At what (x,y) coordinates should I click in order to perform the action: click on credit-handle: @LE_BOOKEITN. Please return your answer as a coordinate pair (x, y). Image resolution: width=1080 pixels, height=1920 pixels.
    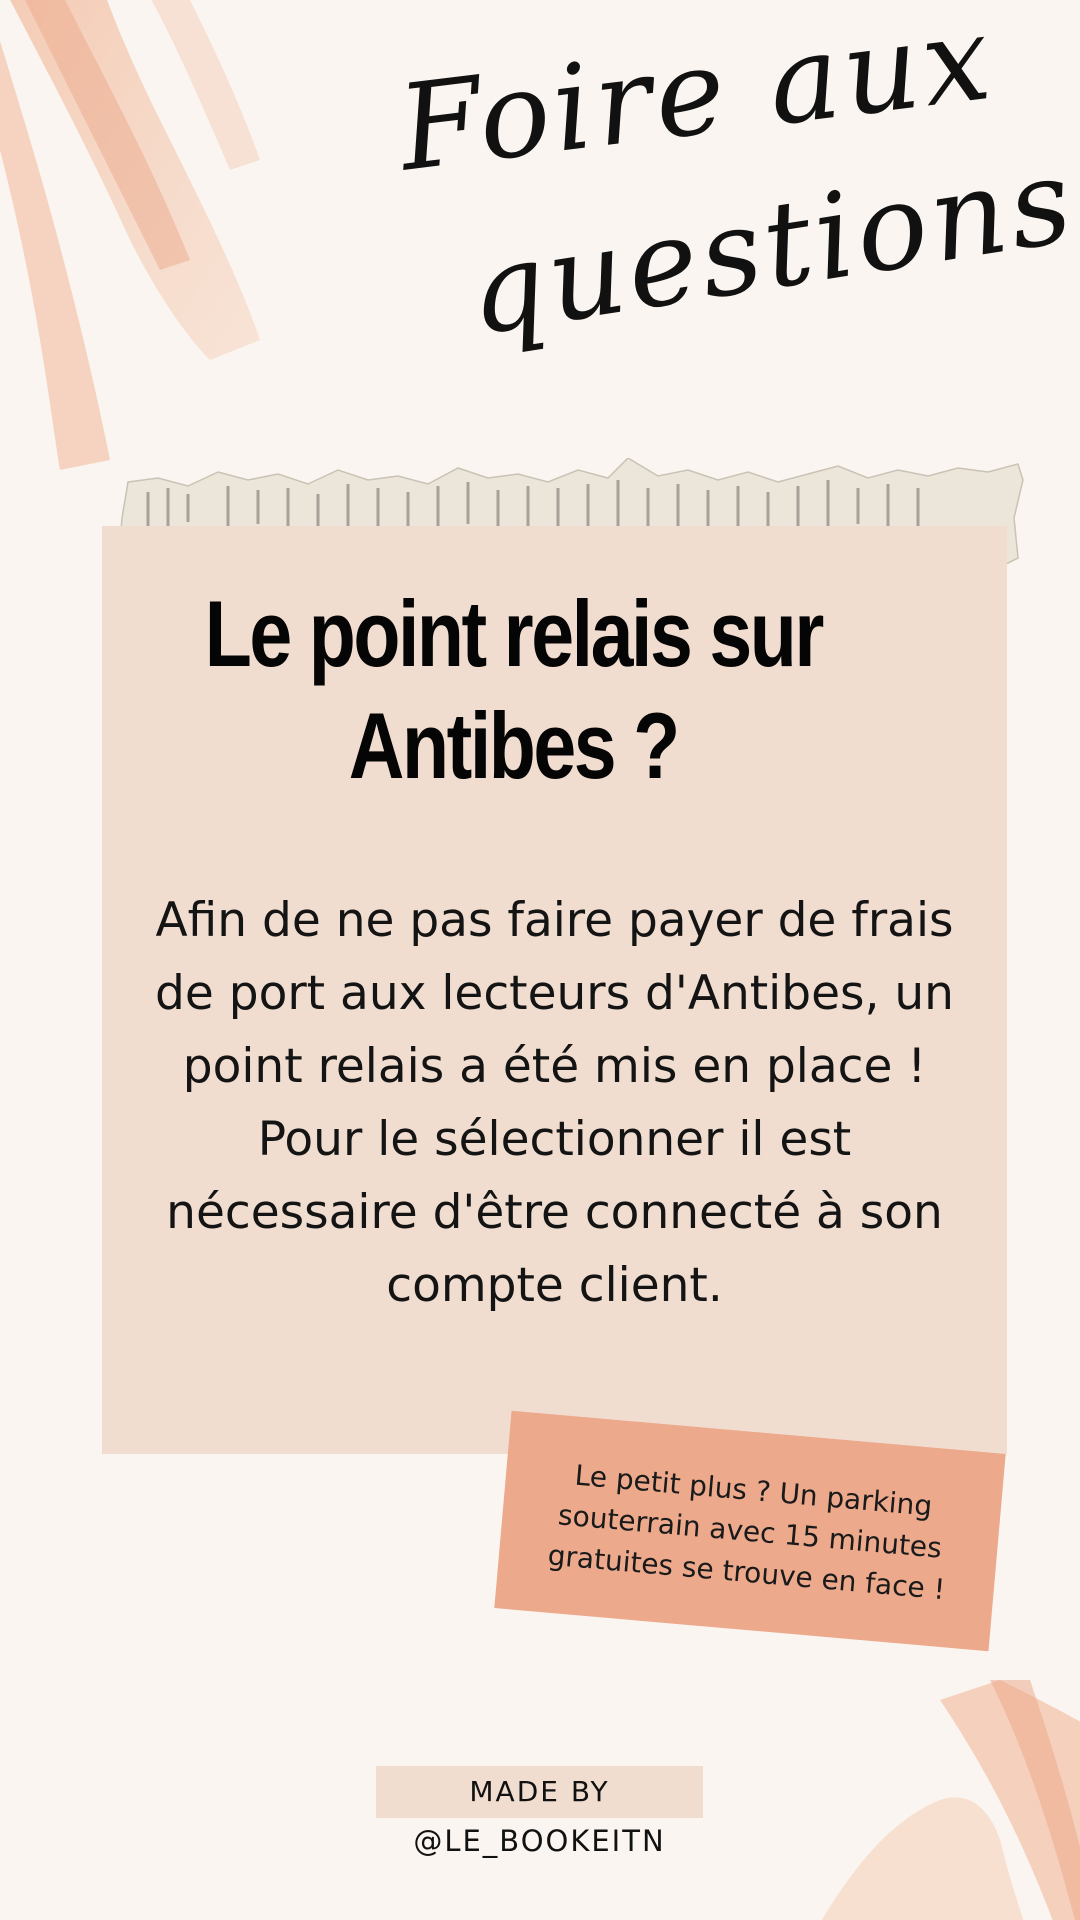
    Looking at the image, I should click on (539, 1841).